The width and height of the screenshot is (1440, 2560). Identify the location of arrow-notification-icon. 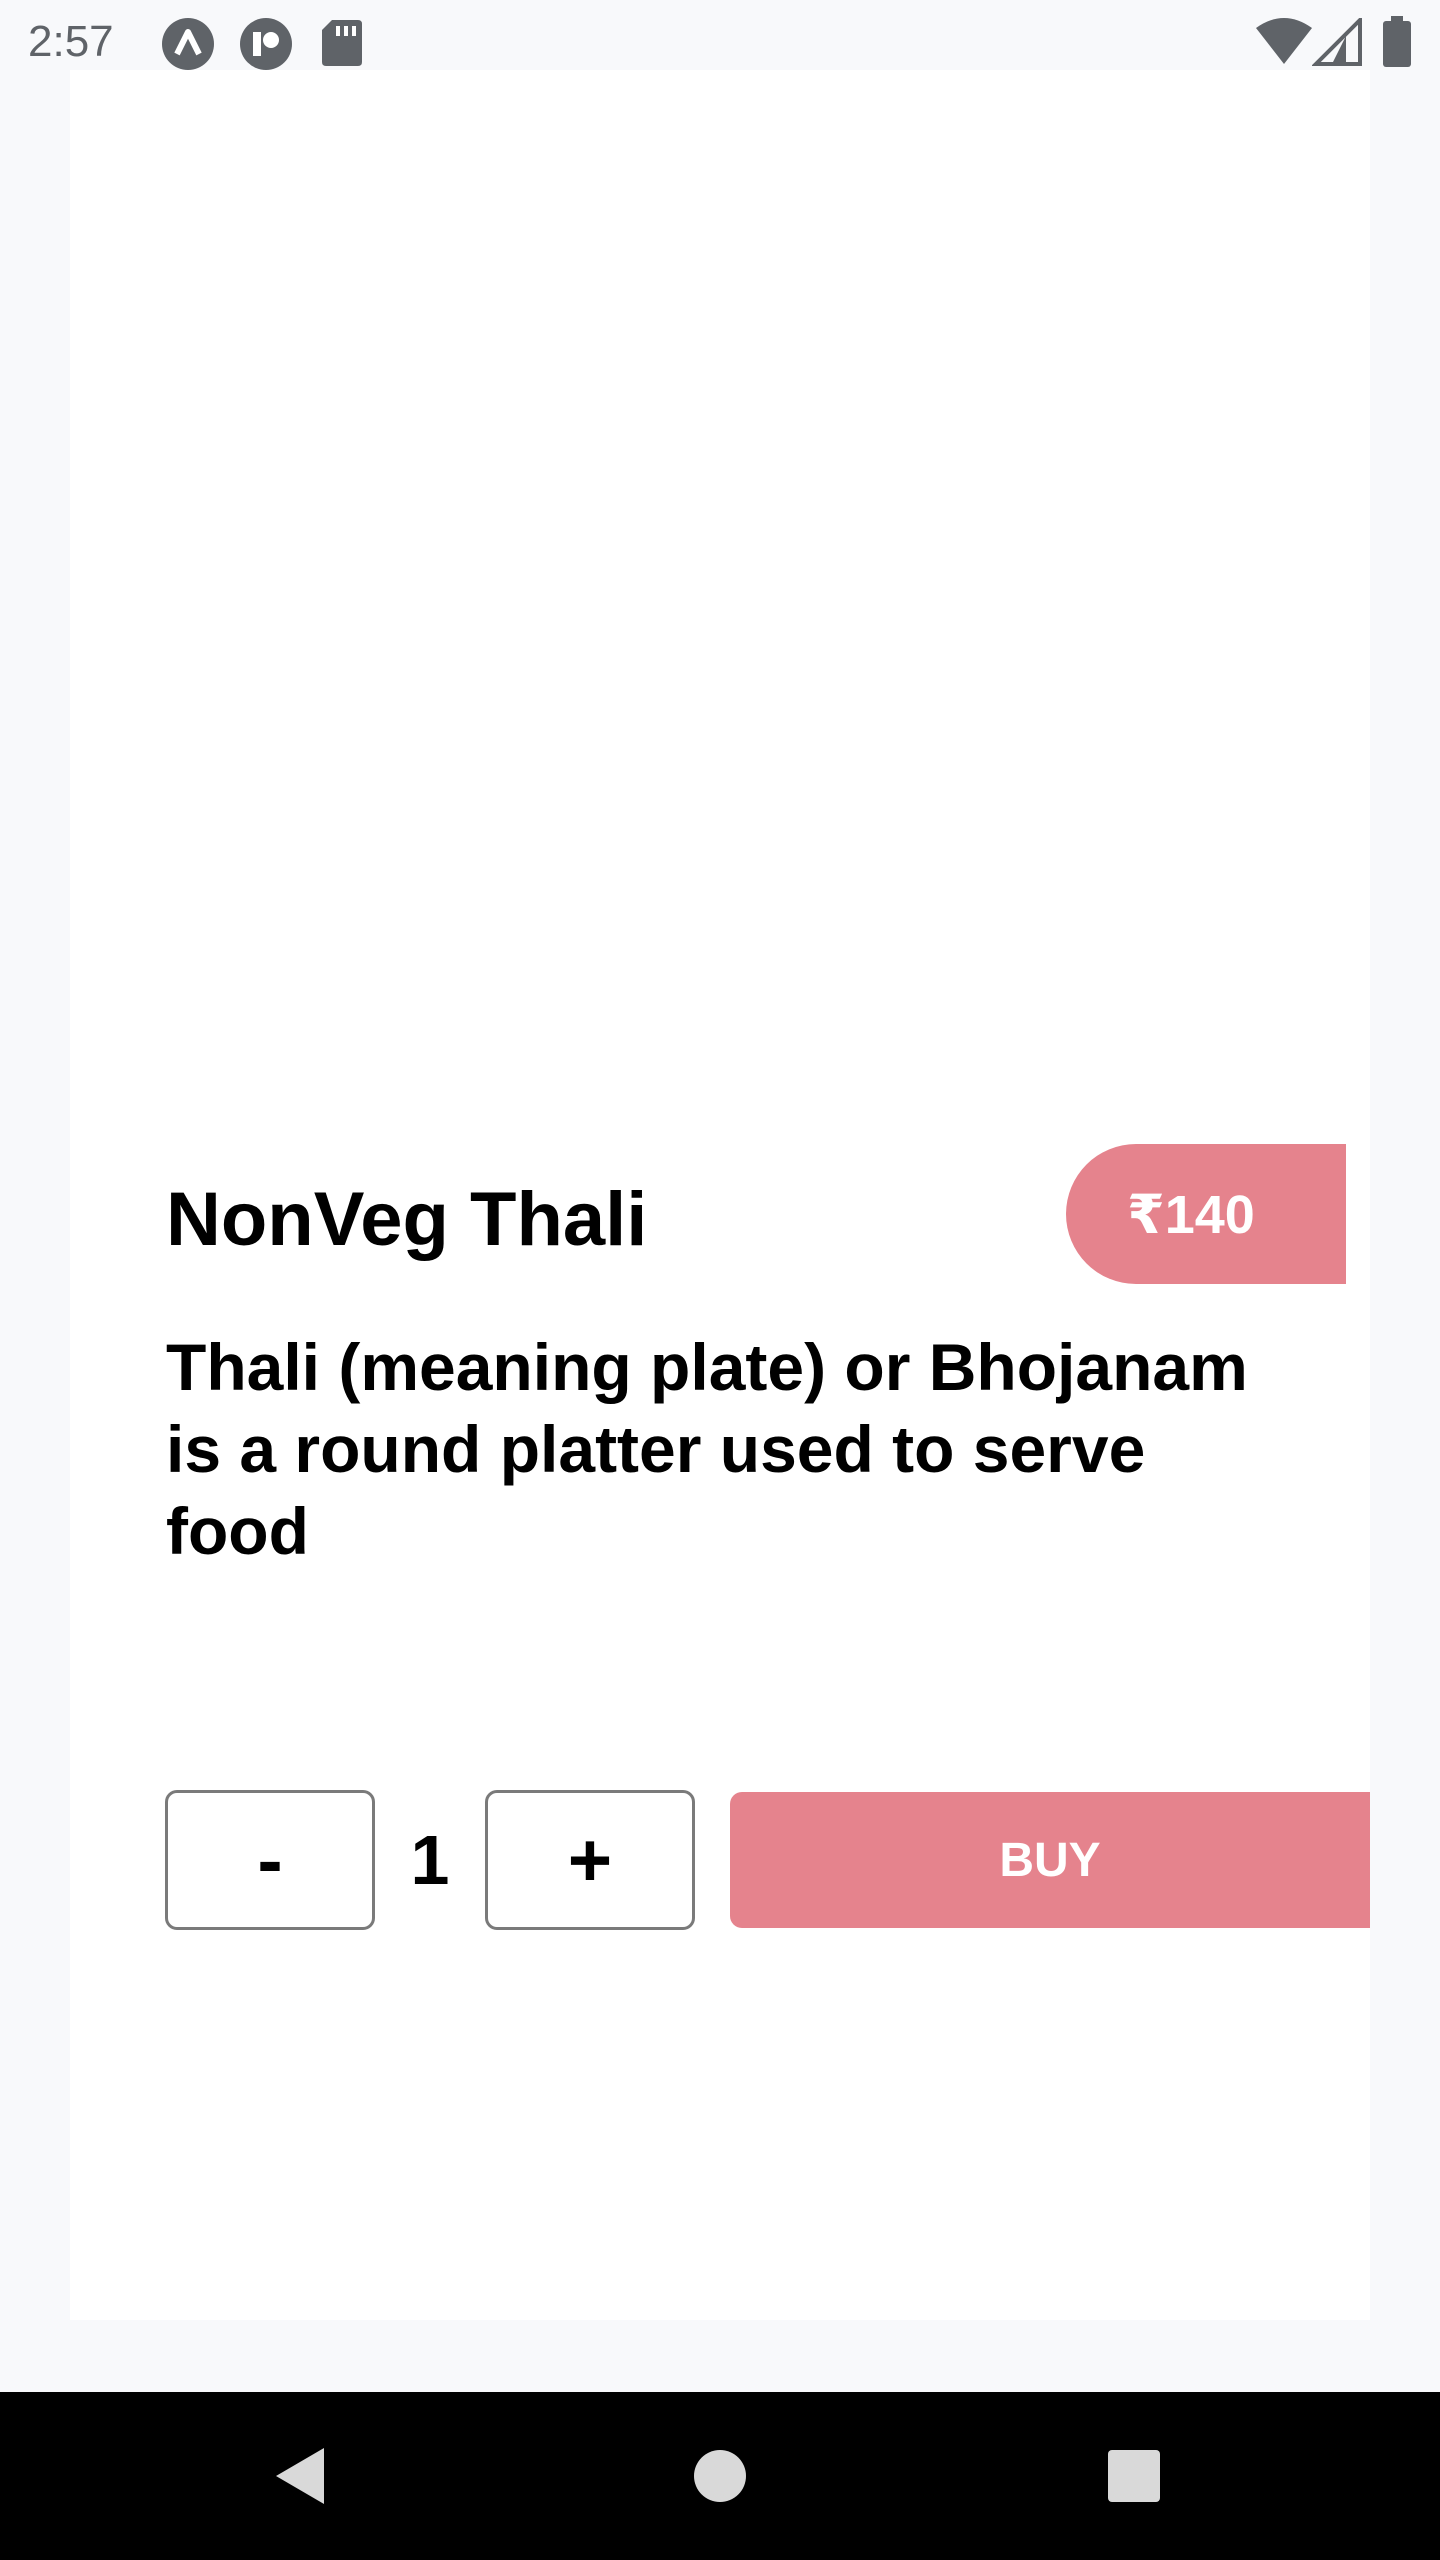
(188, 46).